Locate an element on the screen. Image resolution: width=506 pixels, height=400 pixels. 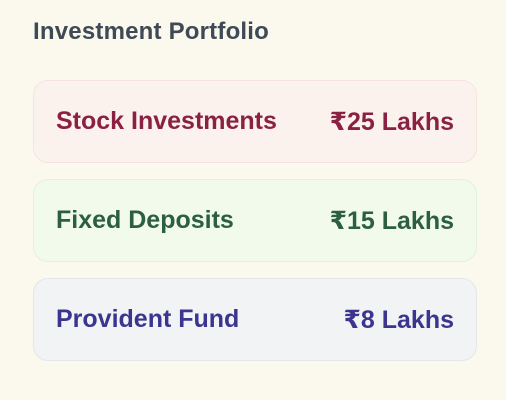
investment-amount: ₹25 Lakhs is located at coordinates (391, 121).